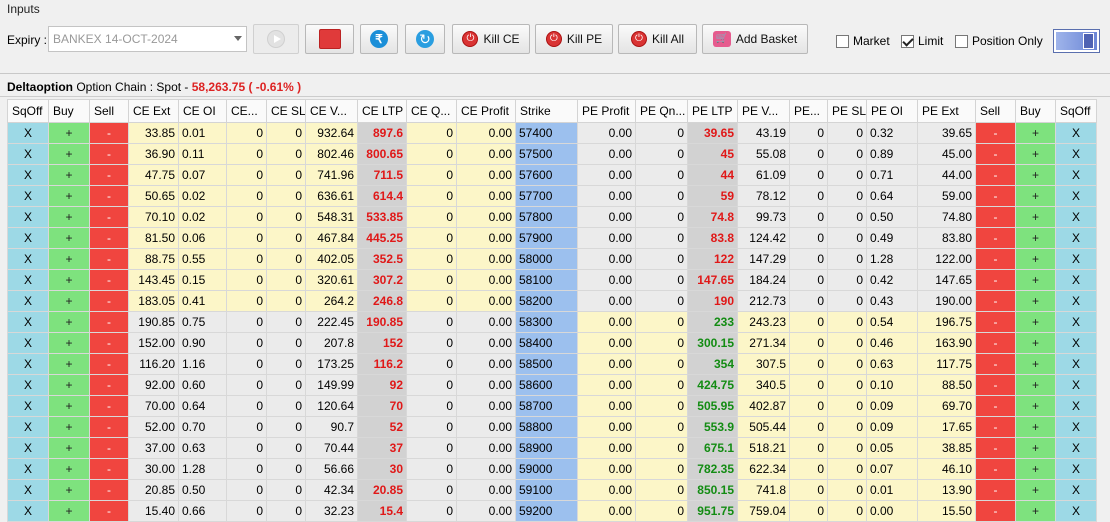 This screenshot has height=522, width=1110. What do you see at coordinates (546, 111) in the screenshot?
I see `column-header: Strike` at bounding box center [546, 111].